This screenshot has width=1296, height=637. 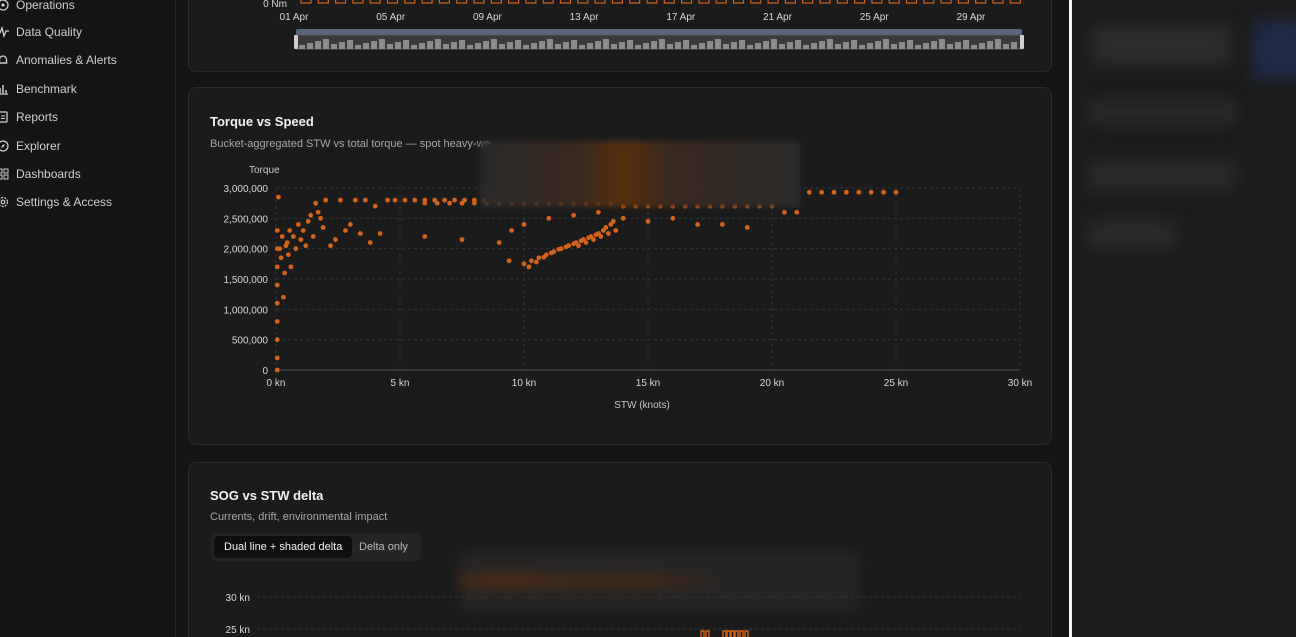 What do you see at coordinates (238, 630) in the screenshot?
I see `y-tick-label: 25 kn` at bounding box center [238, 630].